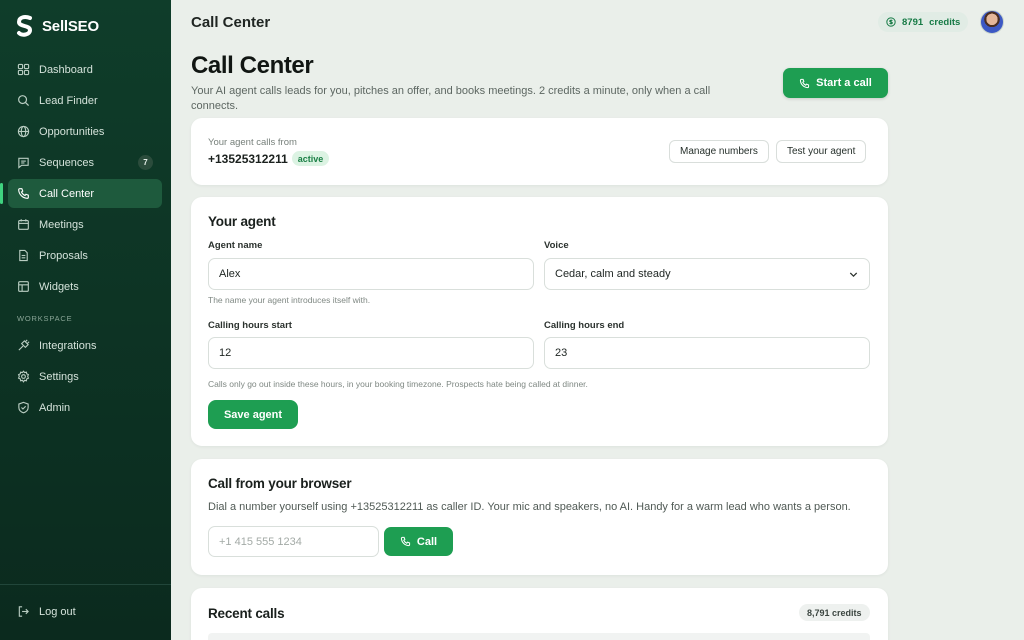 The width and height of the screenshot is (1024, 640). What do you see at coordinates (67, 193) in the screenshot?
I see `sidebar-item-label: Call Center` at bounding box center [67, 193].